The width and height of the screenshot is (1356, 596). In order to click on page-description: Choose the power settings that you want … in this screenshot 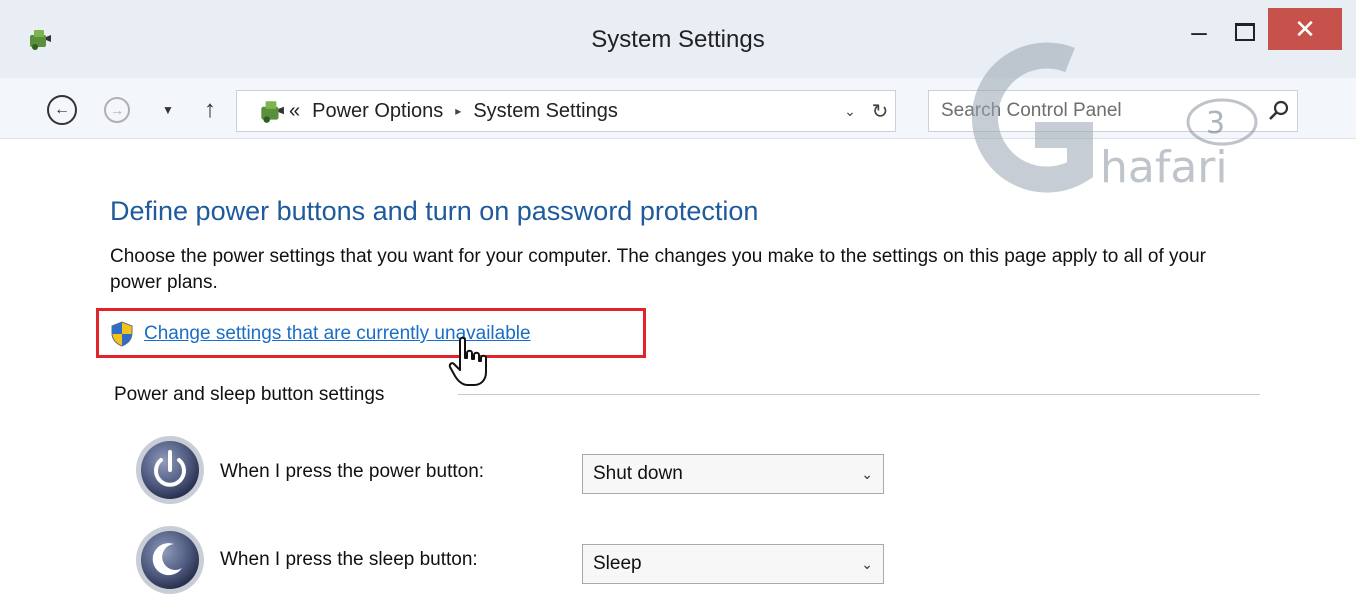, I will do `click(658, 269)`.